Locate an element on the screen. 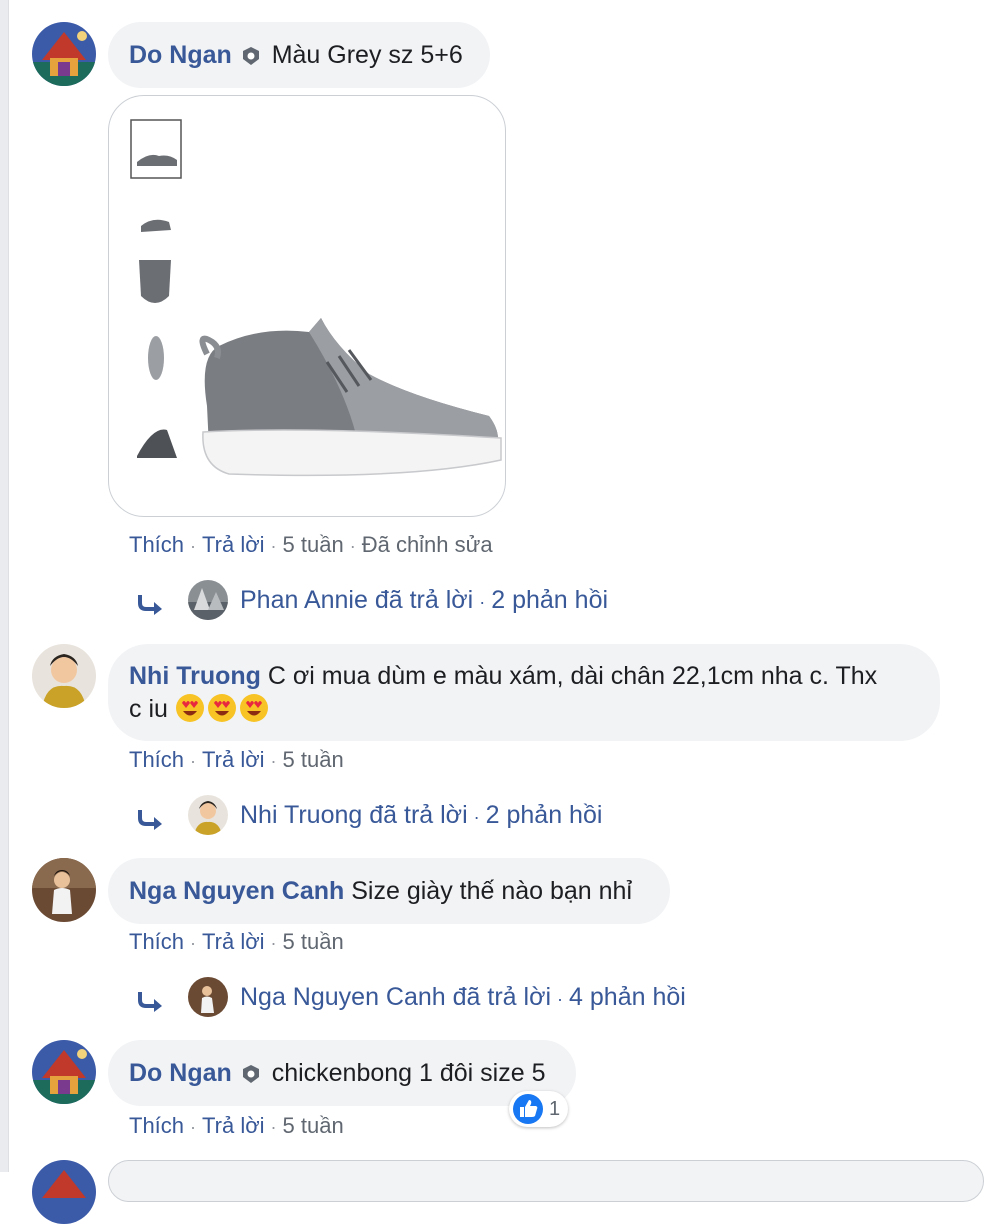 This screenshot has width=1007, height=1224. avatar-nhi-truong is located at coordinates (64, 676).